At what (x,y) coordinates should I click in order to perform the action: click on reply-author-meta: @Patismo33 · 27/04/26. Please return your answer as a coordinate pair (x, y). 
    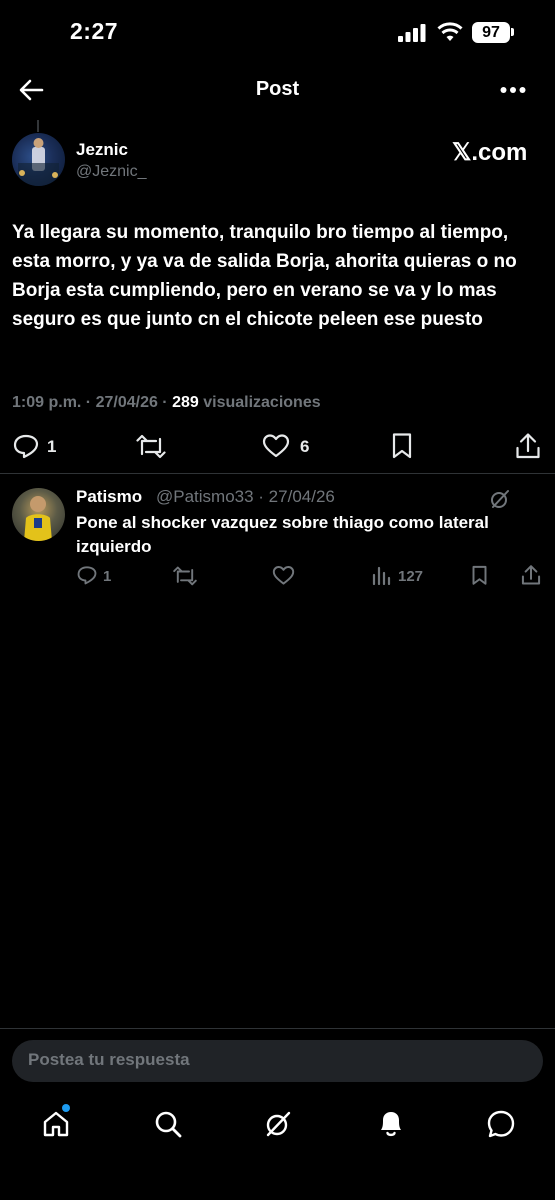
    Looking at the image, I should click on (245, 497).